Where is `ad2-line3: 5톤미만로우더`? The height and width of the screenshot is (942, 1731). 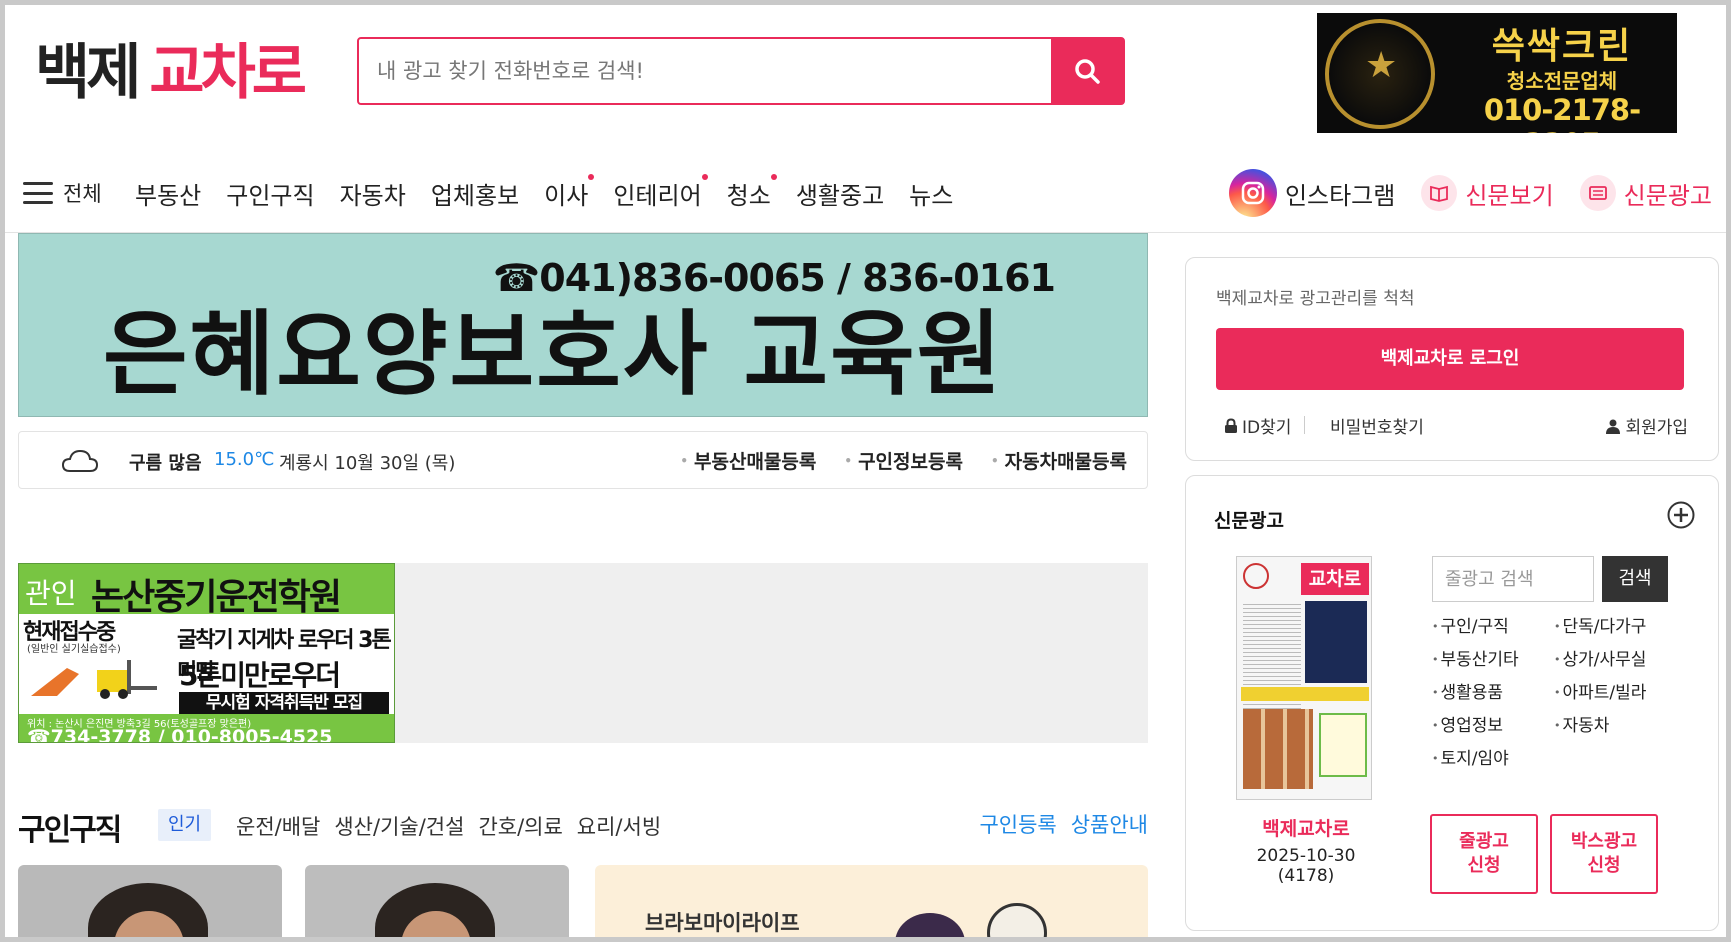 ad2-line3: 5톤미만로우더 is located at coordinates (260, 675).